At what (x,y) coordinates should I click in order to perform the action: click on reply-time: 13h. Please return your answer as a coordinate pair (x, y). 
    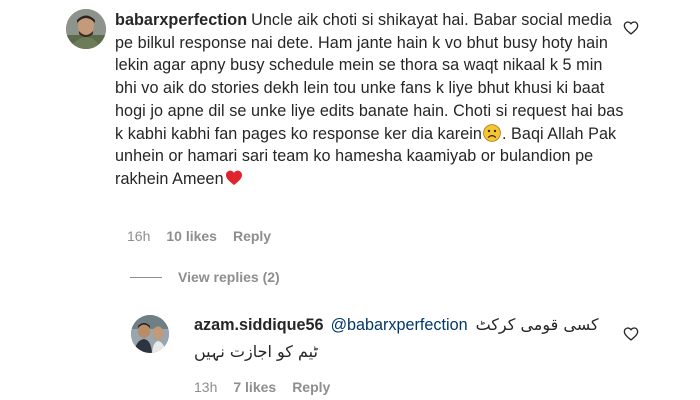
    Looking at the image, I should click on (205, 387).